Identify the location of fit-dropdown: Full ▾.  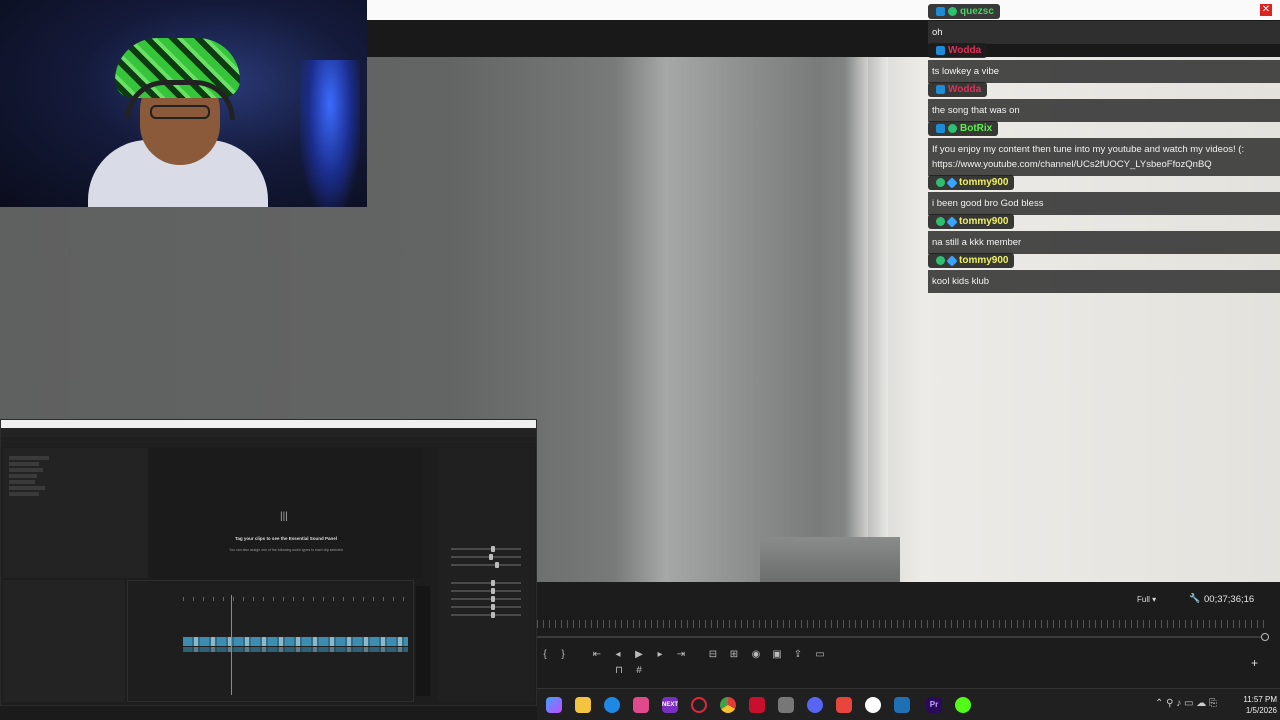
(1146, 599).